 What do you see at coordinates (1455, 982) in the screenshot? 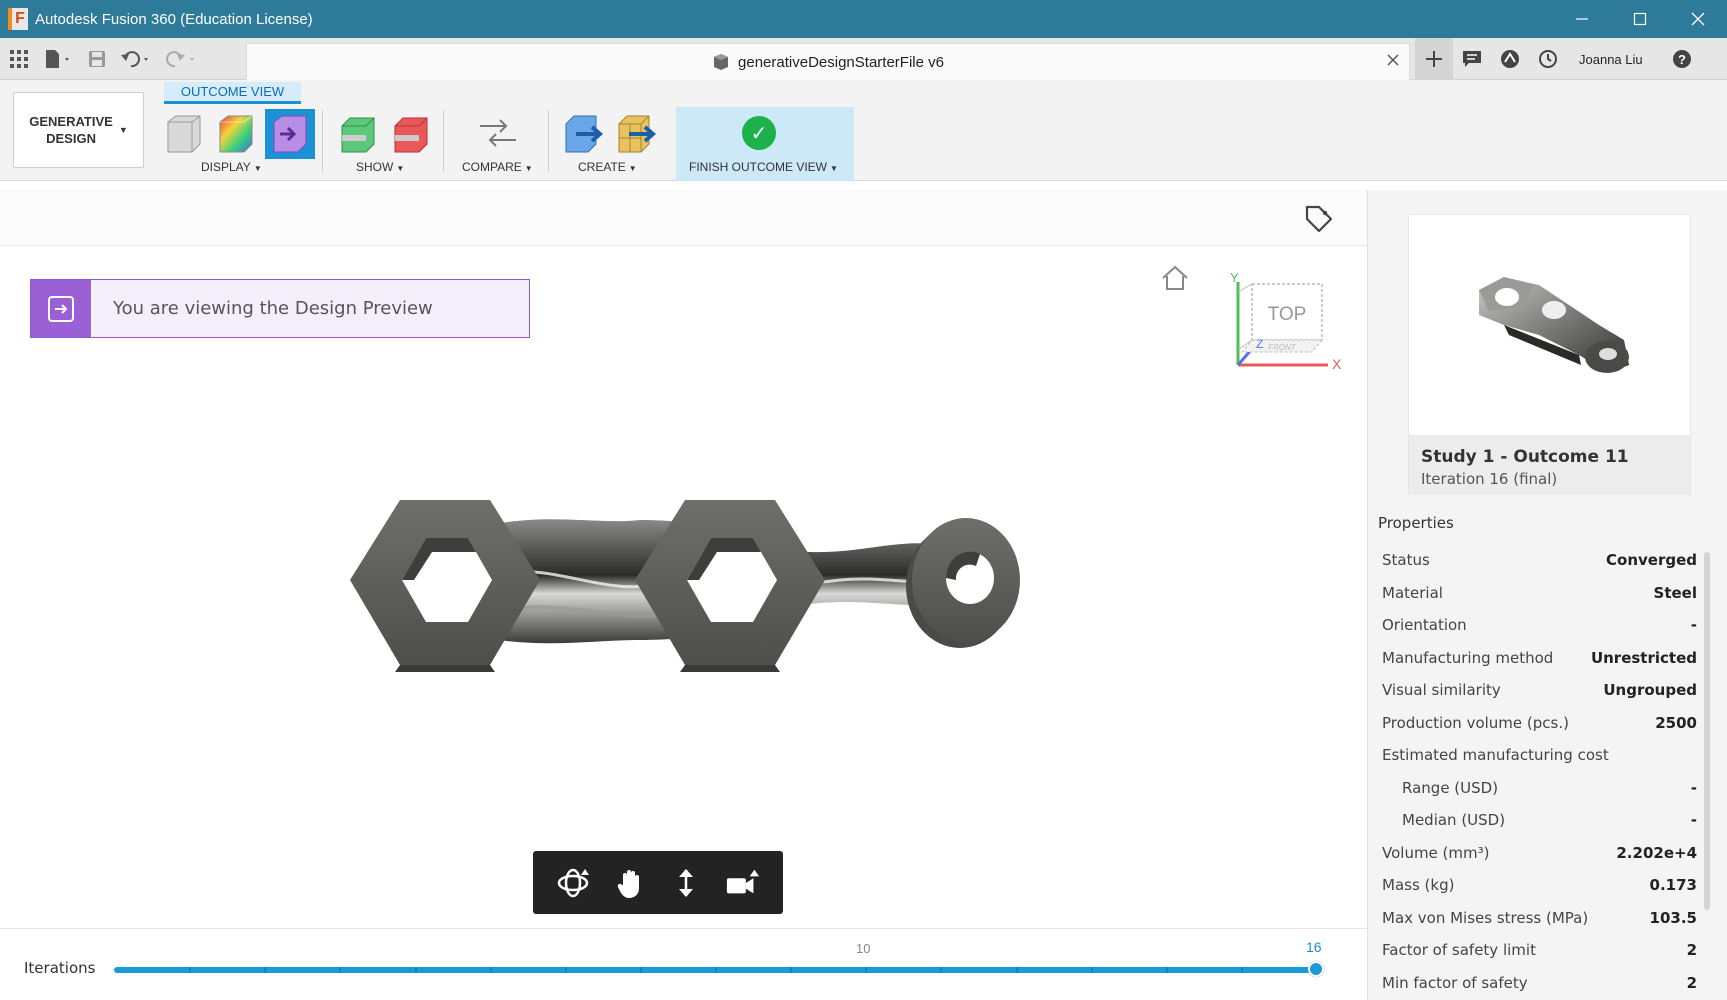
I see `property-key: Min factor of safety` at bounding box center [1455, 982].